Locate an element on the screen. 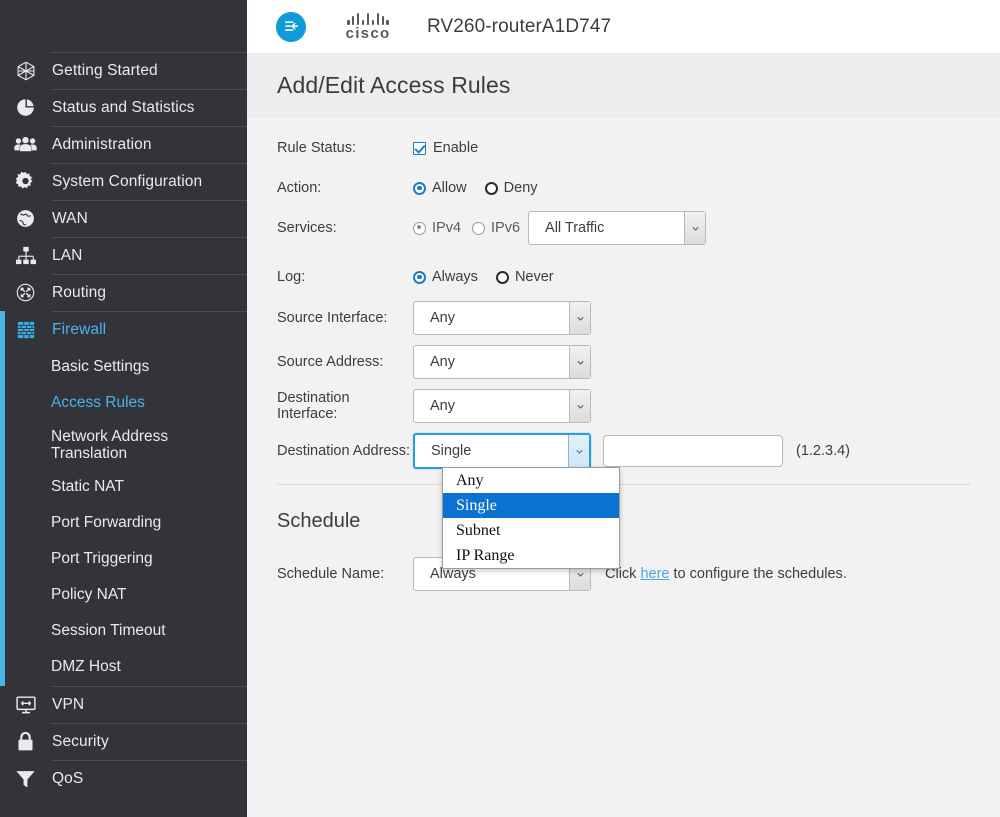 Image resolution: width=1000 pixels, height=817 pixels. sidebar-item-vpn: VPN is located at coordinates (123, 704).